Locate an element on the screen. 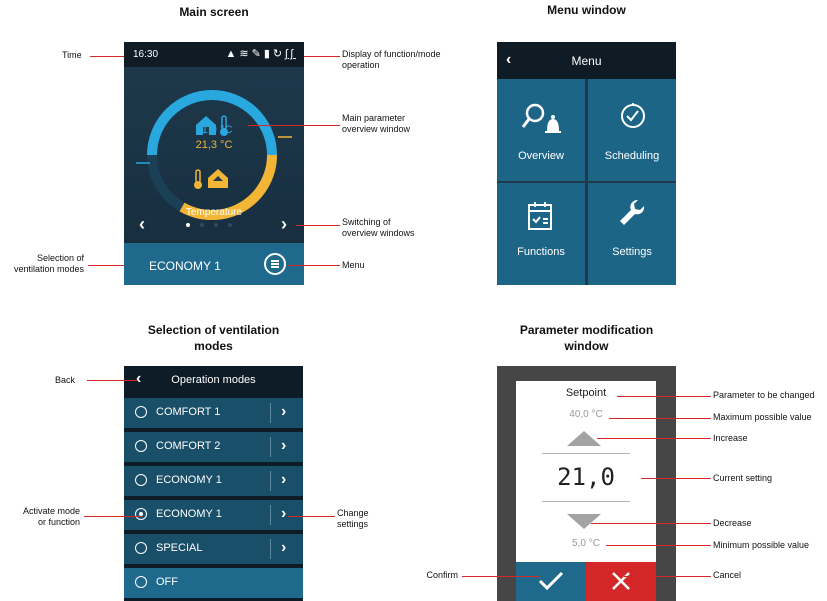 This screenshot has width=827, height=601. confirm-button is located at coordinates (551, 581).